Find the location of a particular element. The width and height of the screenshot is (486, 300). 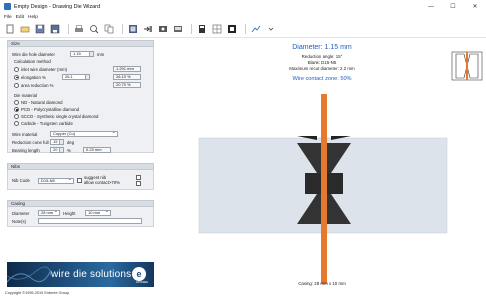

max-recut-text: Maximum recut diameter: 2.2 mm is located at coordinates (322, 68).